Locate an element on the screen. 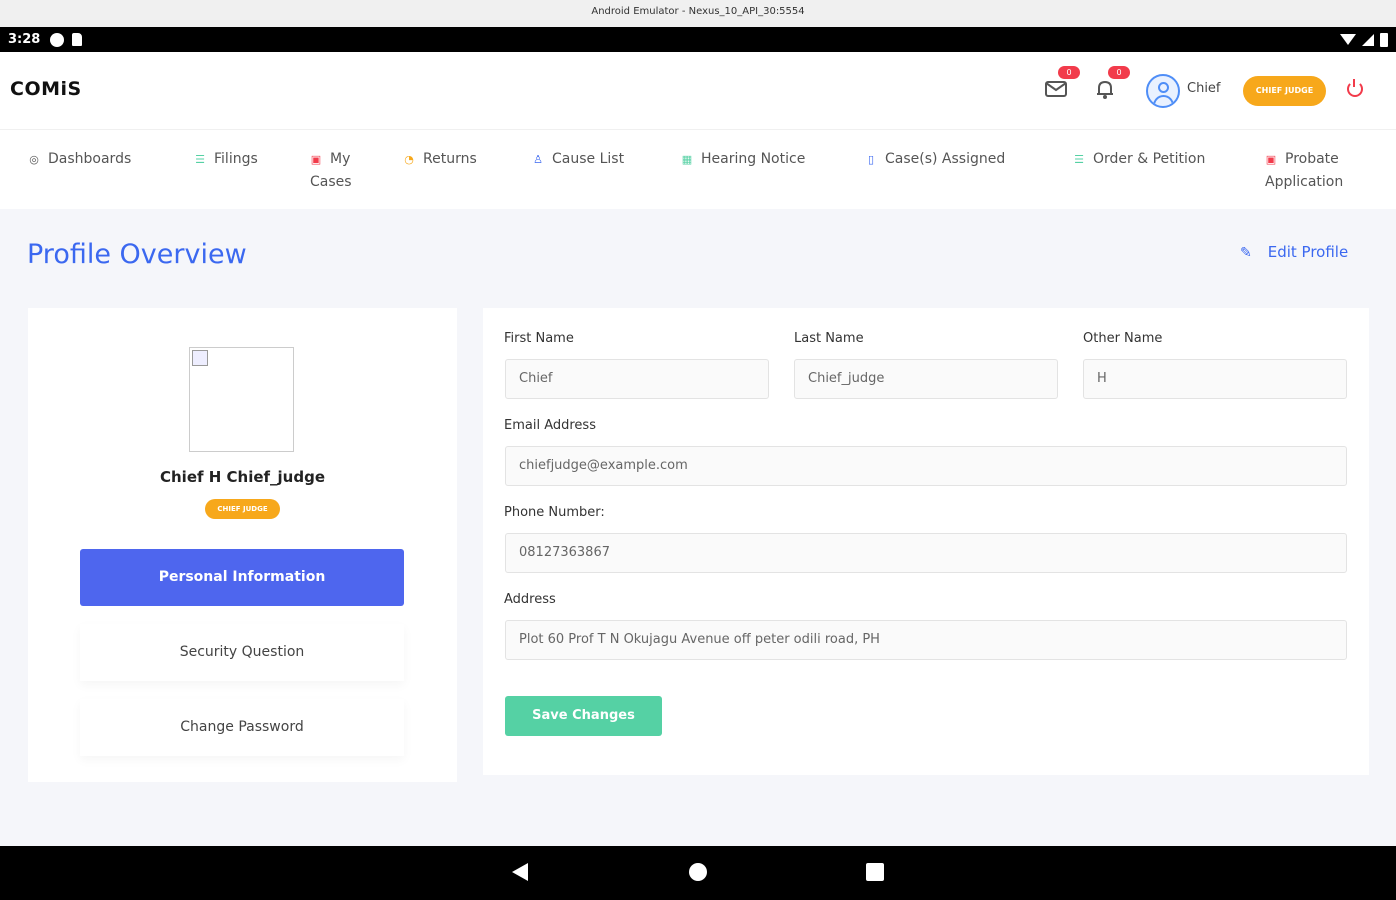 The width and height of the screenshot is (1396, 900). home-icon is located at coordinates (698, 872).